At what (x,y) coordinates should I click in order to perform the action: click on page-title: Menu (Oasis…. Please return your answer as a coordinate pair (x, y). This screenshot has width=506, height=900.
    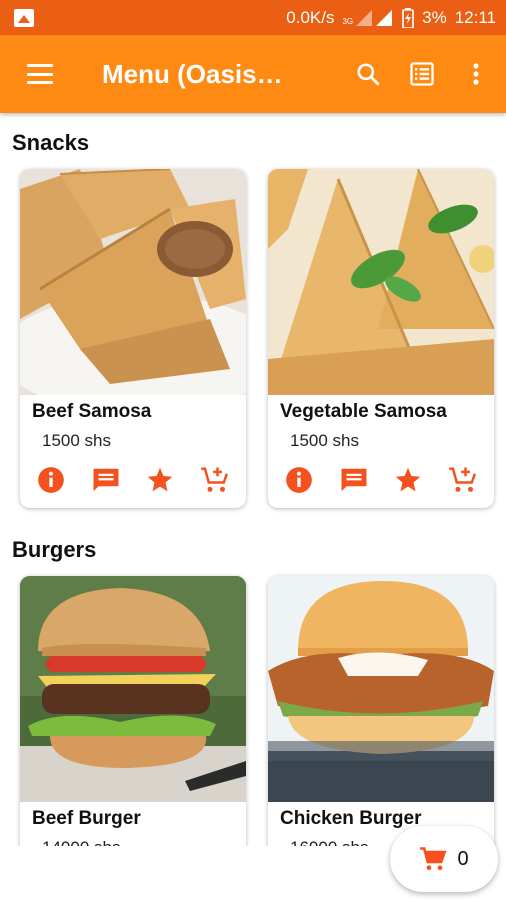
    Looking at the image, I should click on (192, 73).